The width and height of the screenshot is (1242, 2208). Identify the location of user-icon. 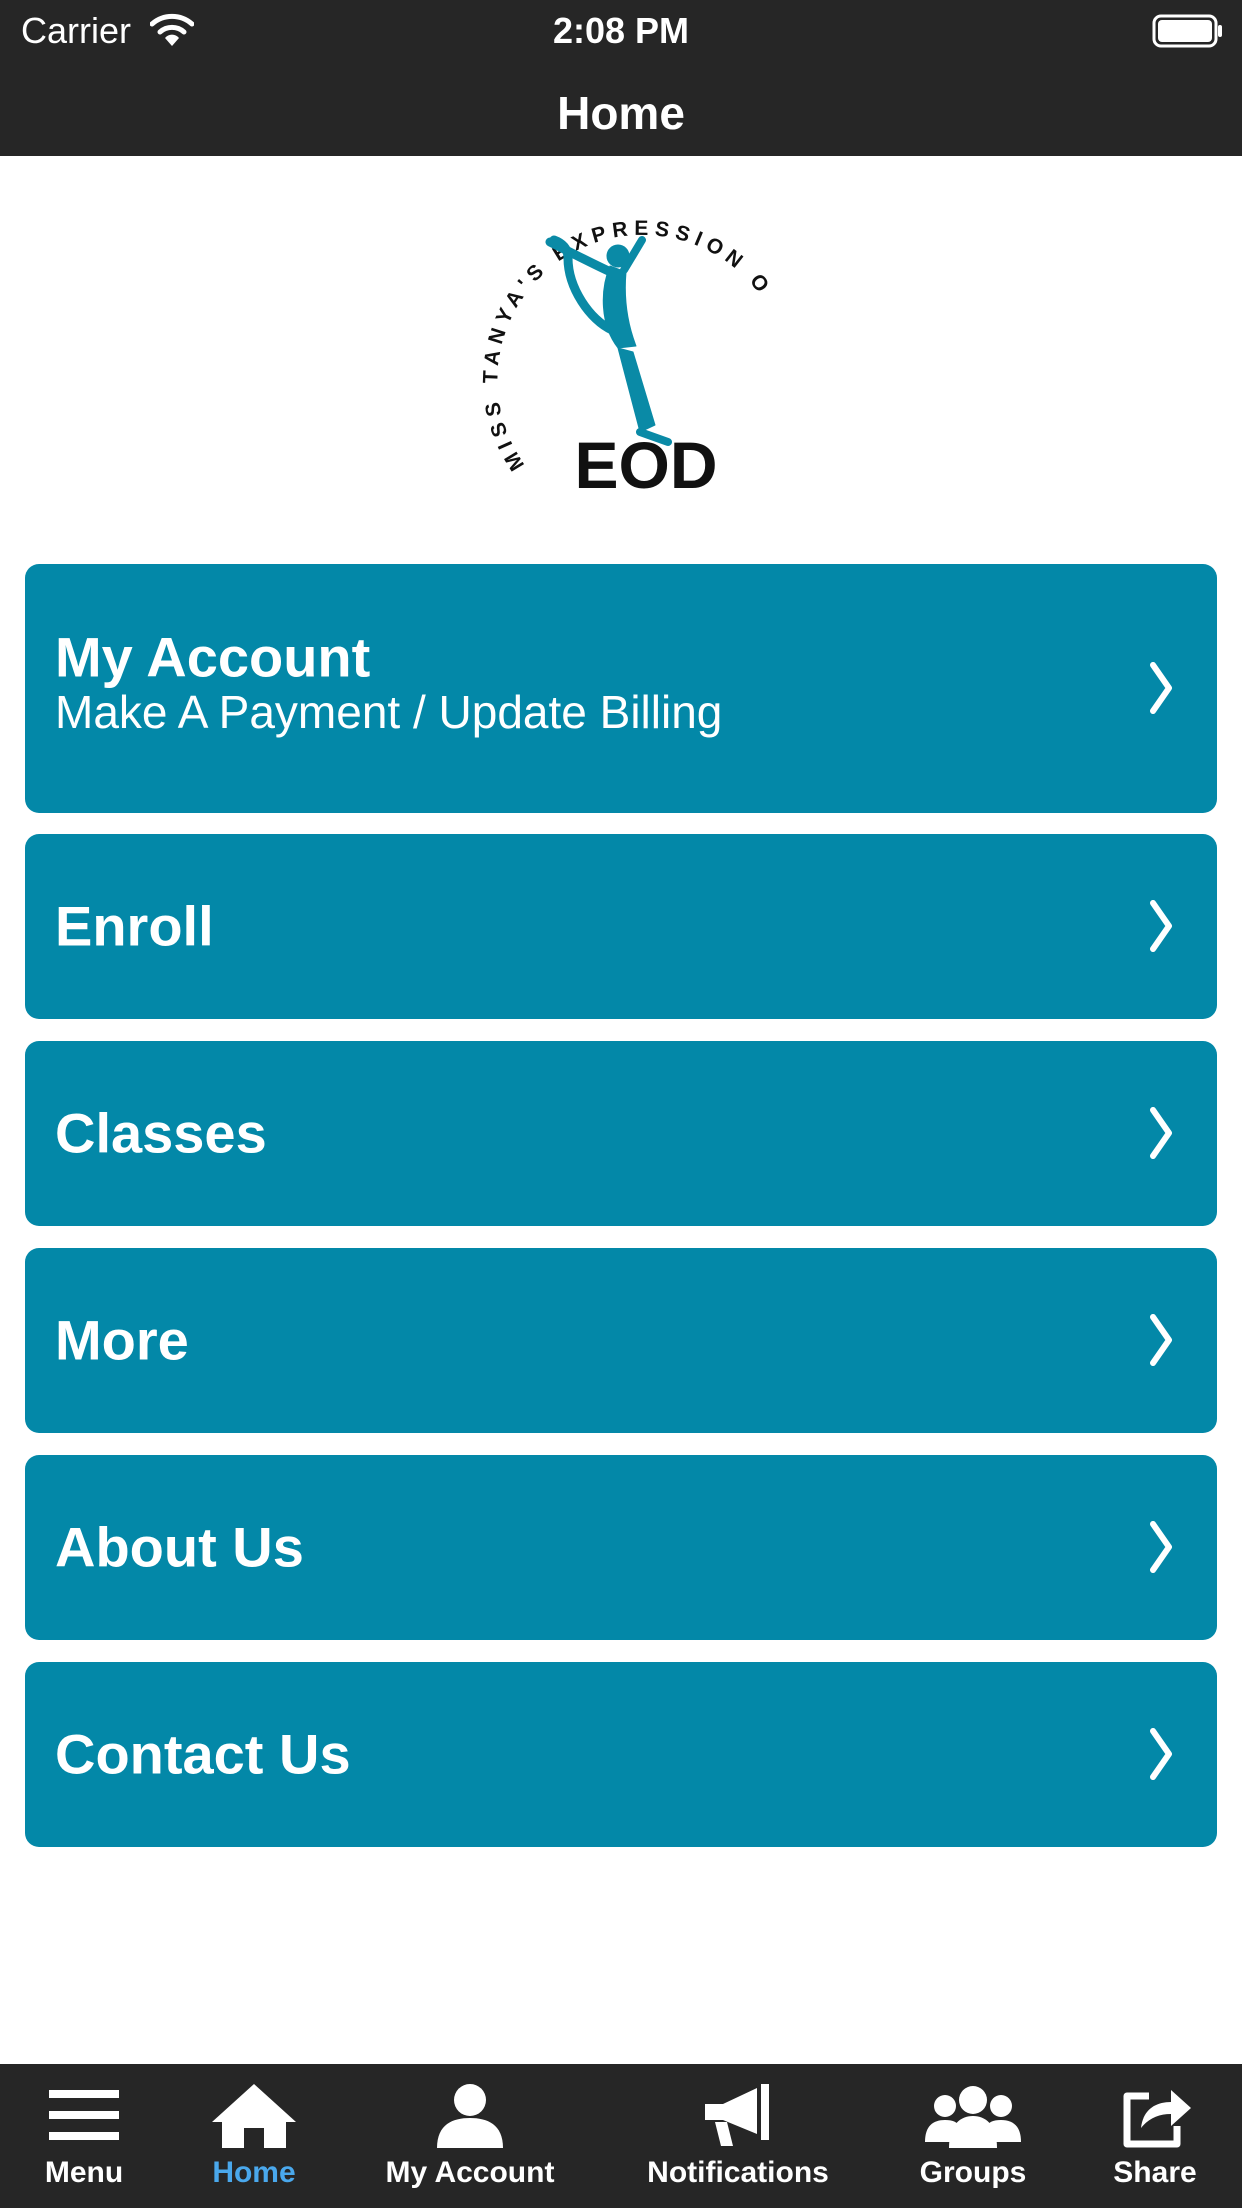
(470, 2116).